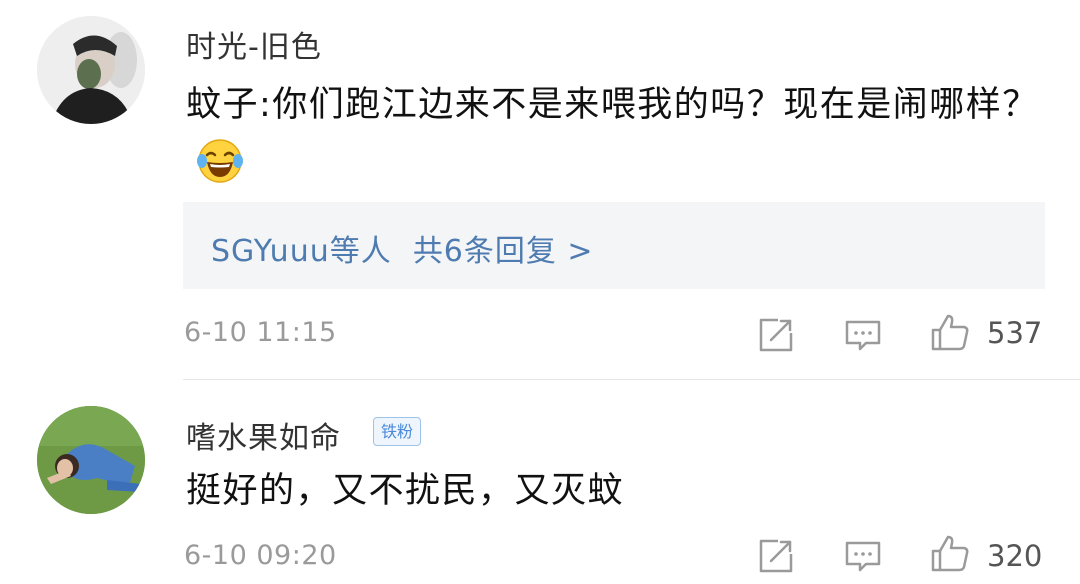 This screenshot has width=1080, height=584. What do you see at coordinates (402, 248) in the screenshot?
I see `replies-link: SGYuuu等人 共6条回复 >` at bounding box center [402, 248].